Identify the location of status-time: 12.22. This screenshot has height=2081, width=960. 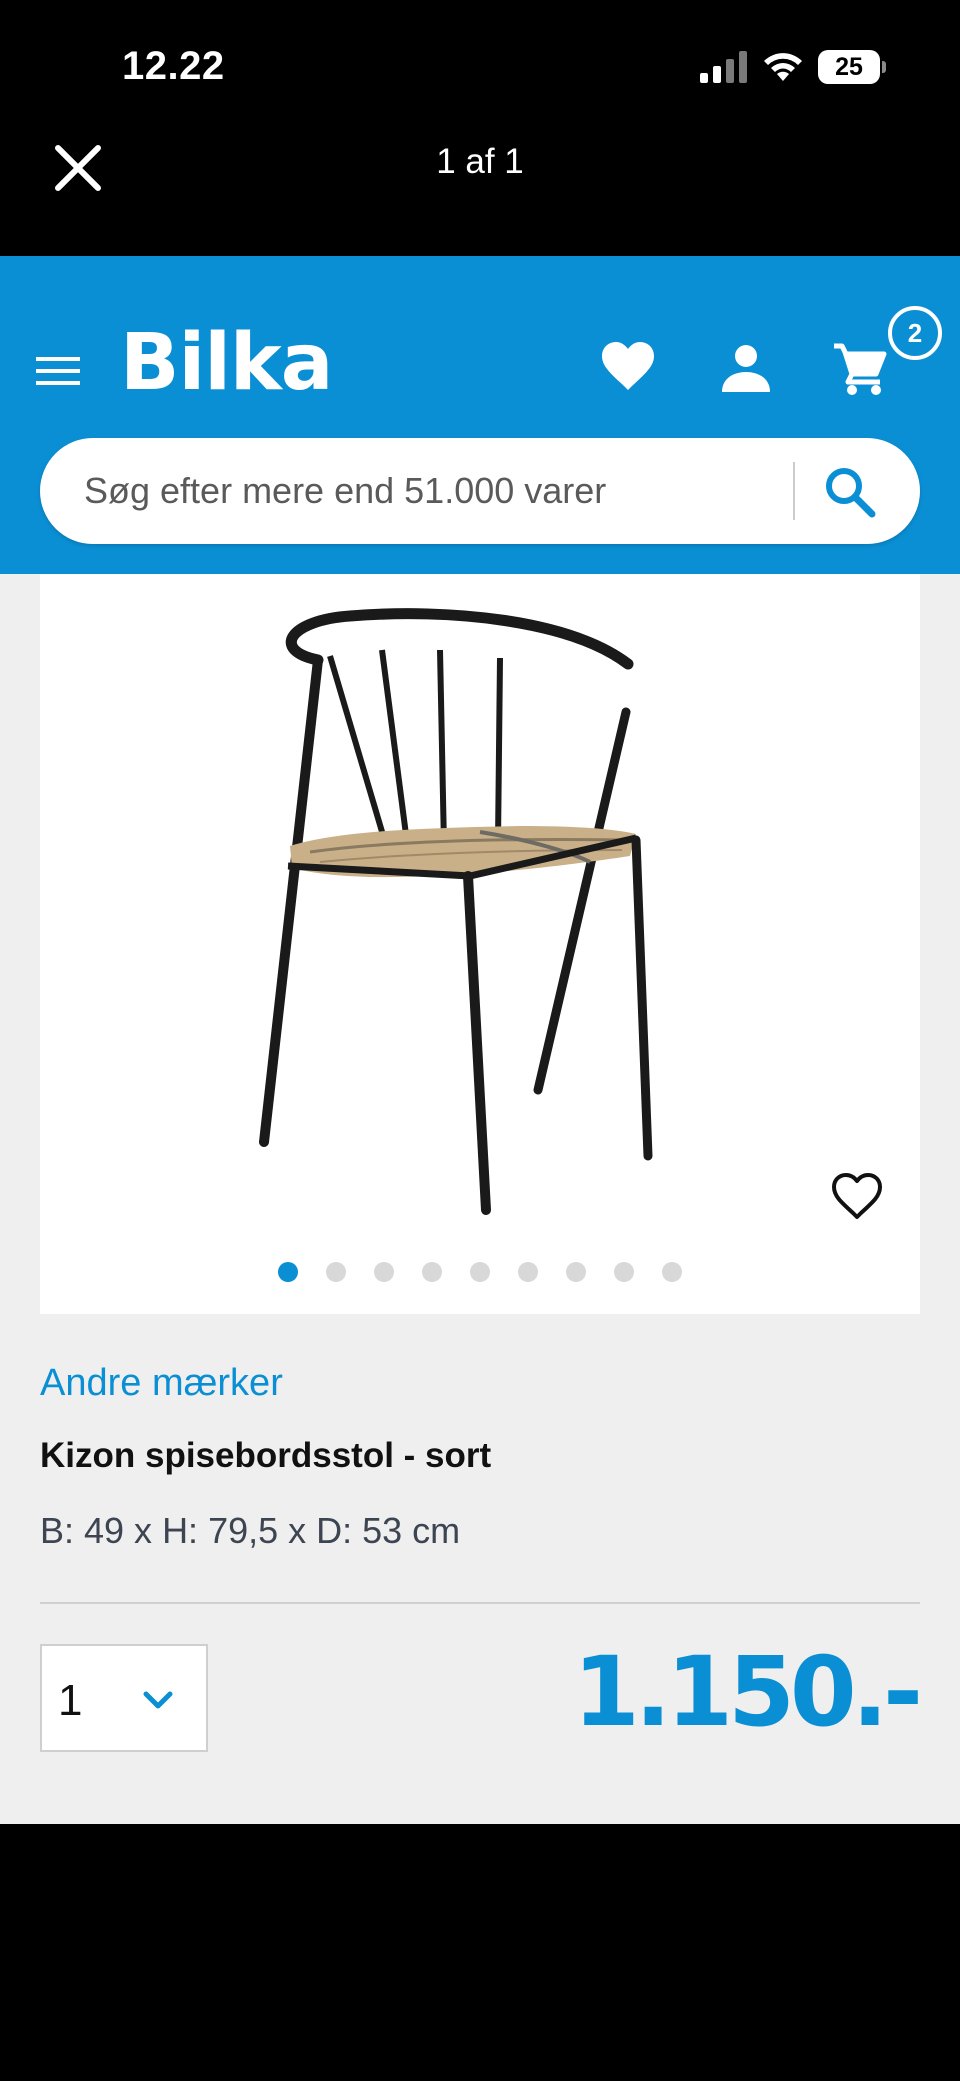
(173, 66).